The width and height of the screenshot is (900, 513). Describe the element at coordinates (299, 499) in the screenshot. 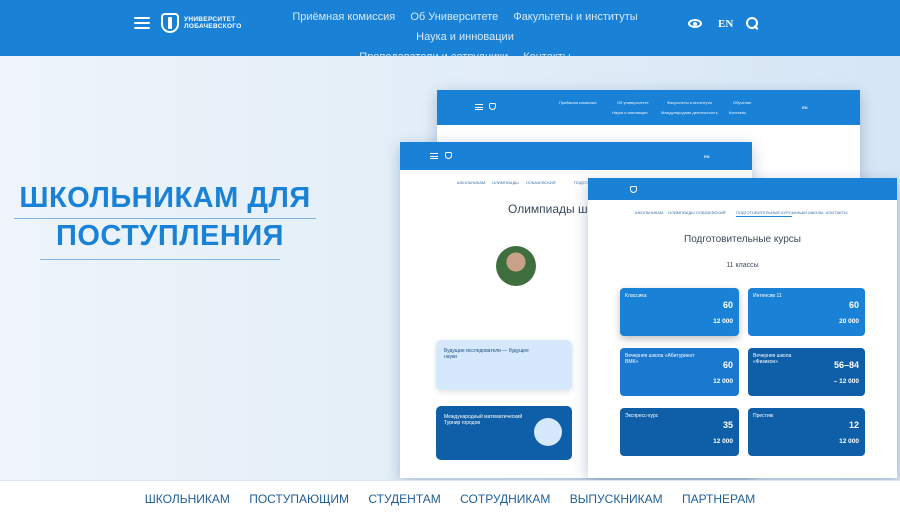

I see `audience-applicants: ПОСТУПАЮЩИМ` at that location.